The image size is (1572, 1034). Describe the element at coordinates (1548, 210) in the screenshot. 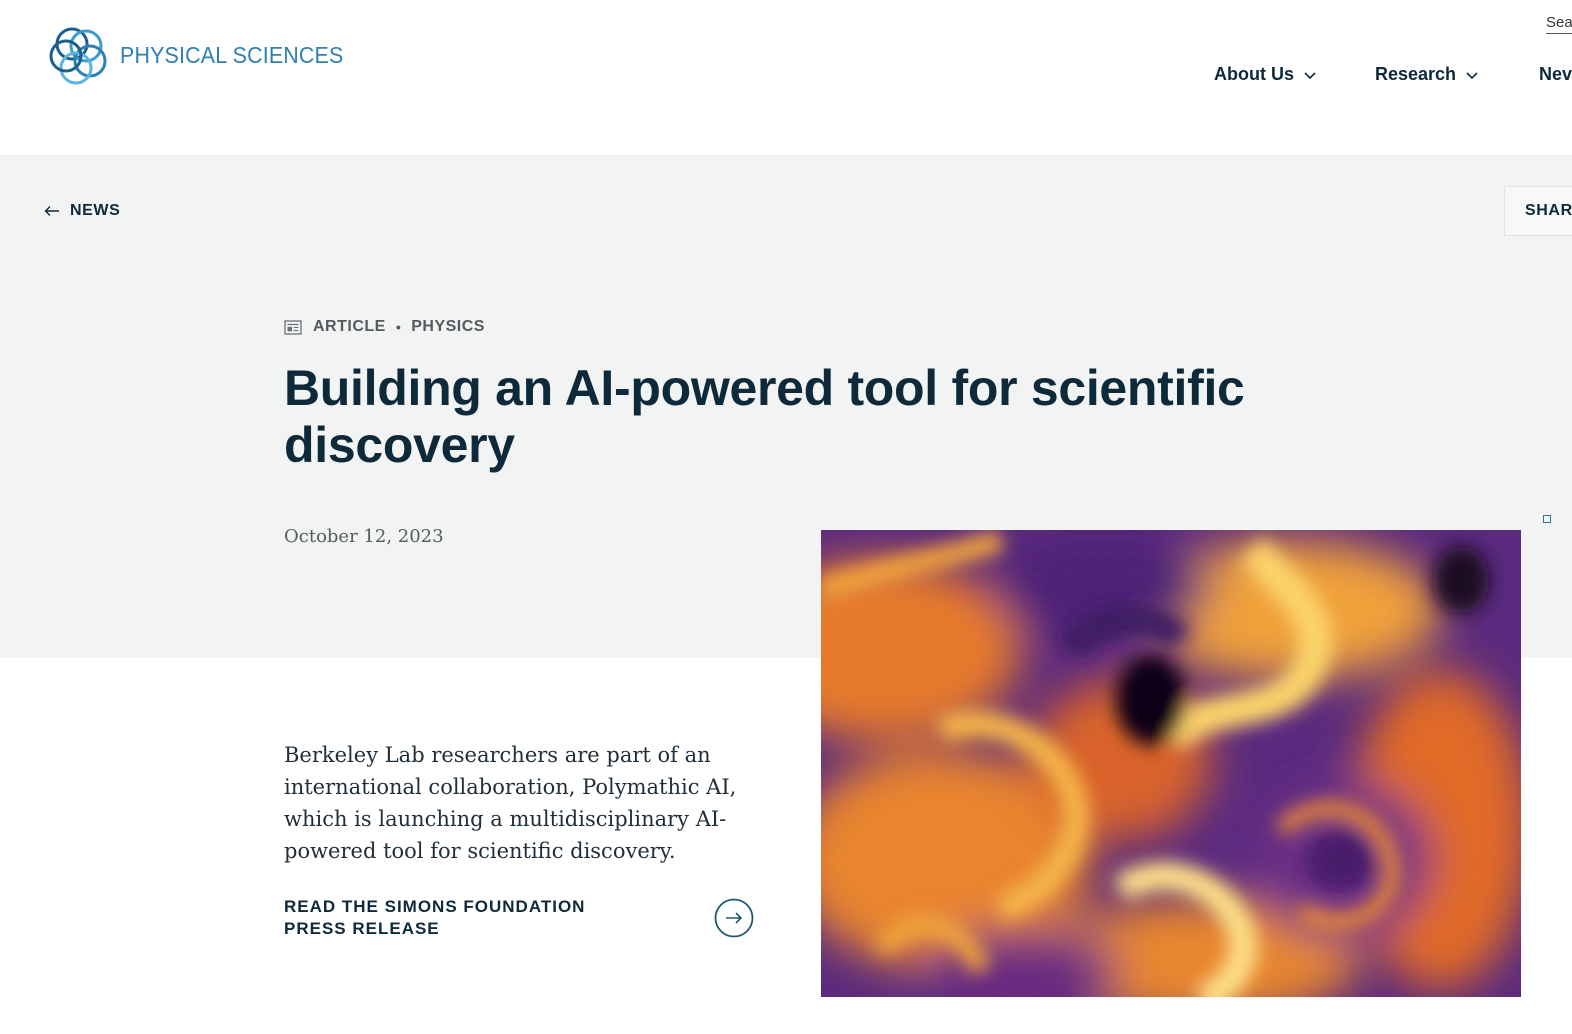

I see `share-button-label: SHAR` at that location.